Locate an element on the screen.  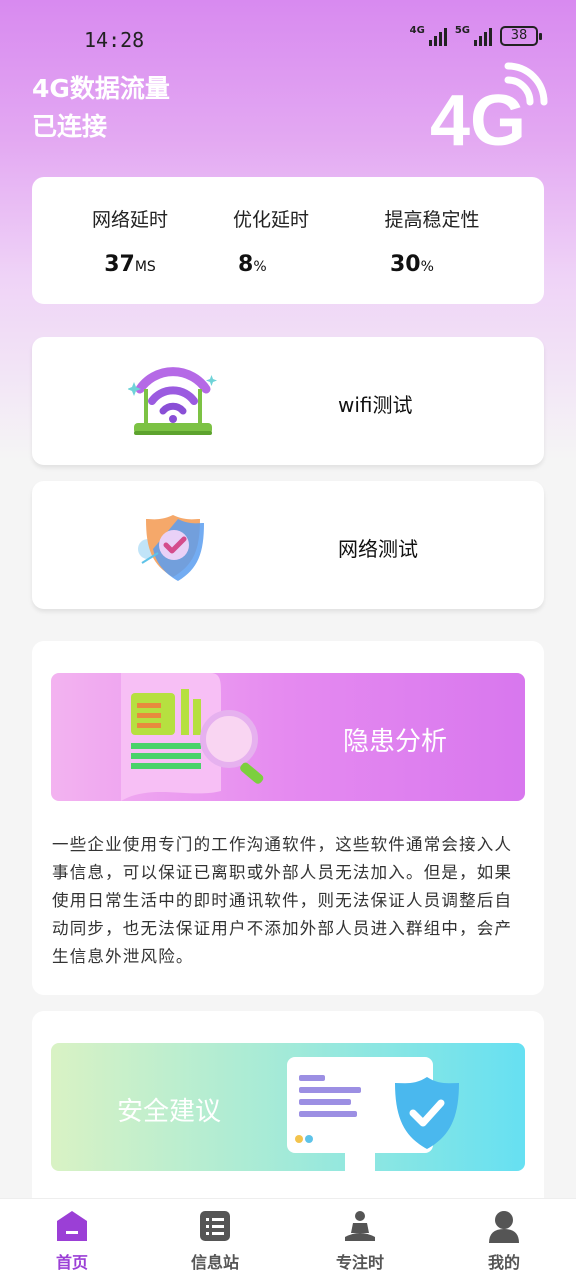
stat-value: 8% is located at coordinates (252, 264).